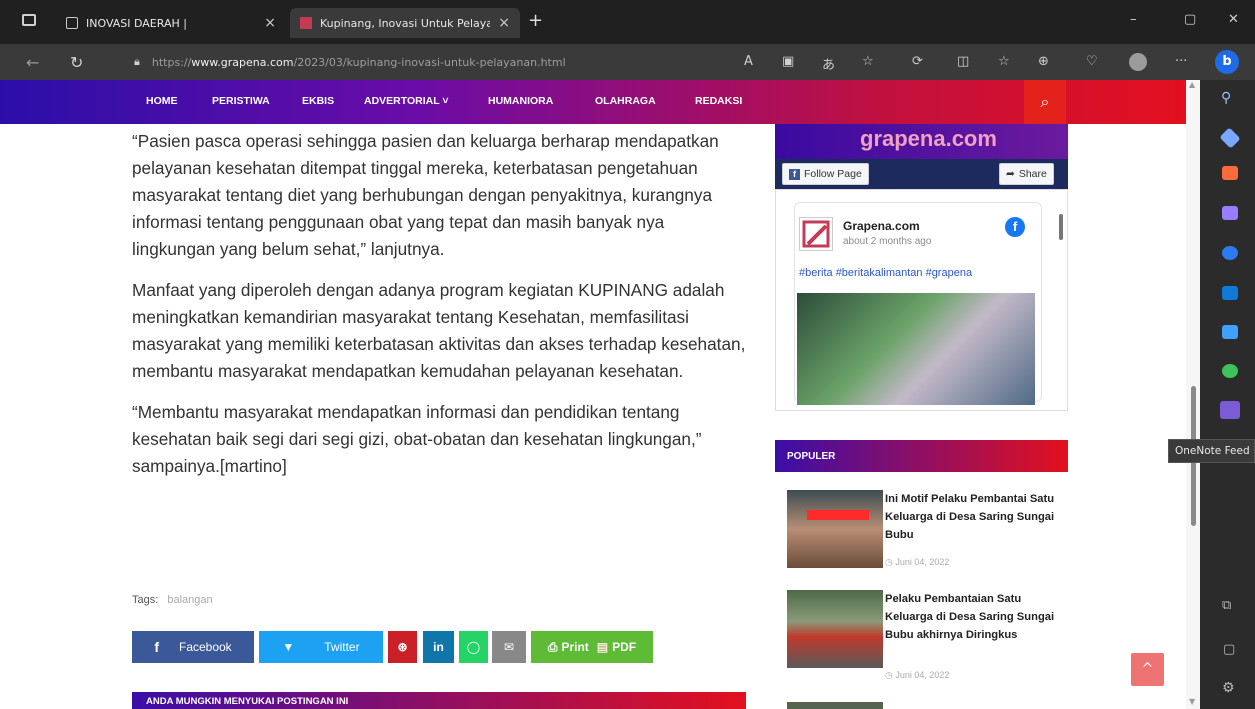 The image size is (1255, 709). I want to click on maximize-button: ▢, so click(1190, 19).